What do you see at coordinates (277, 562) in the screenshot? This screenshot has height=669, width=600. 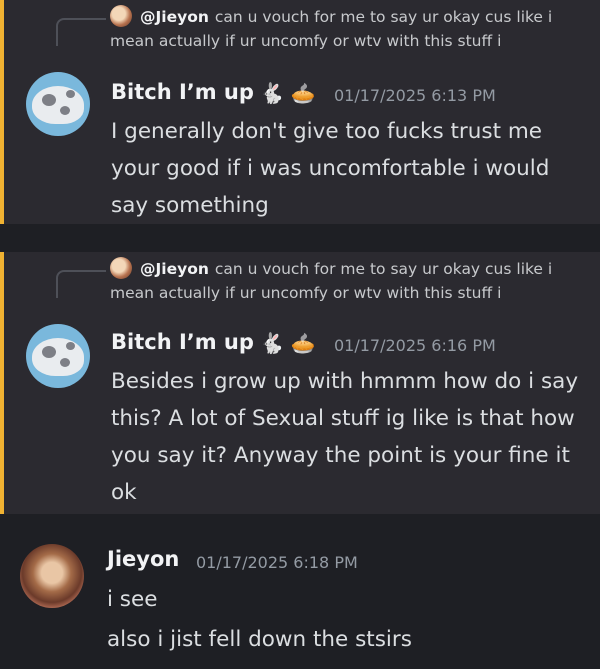 I see `timestamp: 01/17/2025 6:18 PM` at bounding box center [277, 562].